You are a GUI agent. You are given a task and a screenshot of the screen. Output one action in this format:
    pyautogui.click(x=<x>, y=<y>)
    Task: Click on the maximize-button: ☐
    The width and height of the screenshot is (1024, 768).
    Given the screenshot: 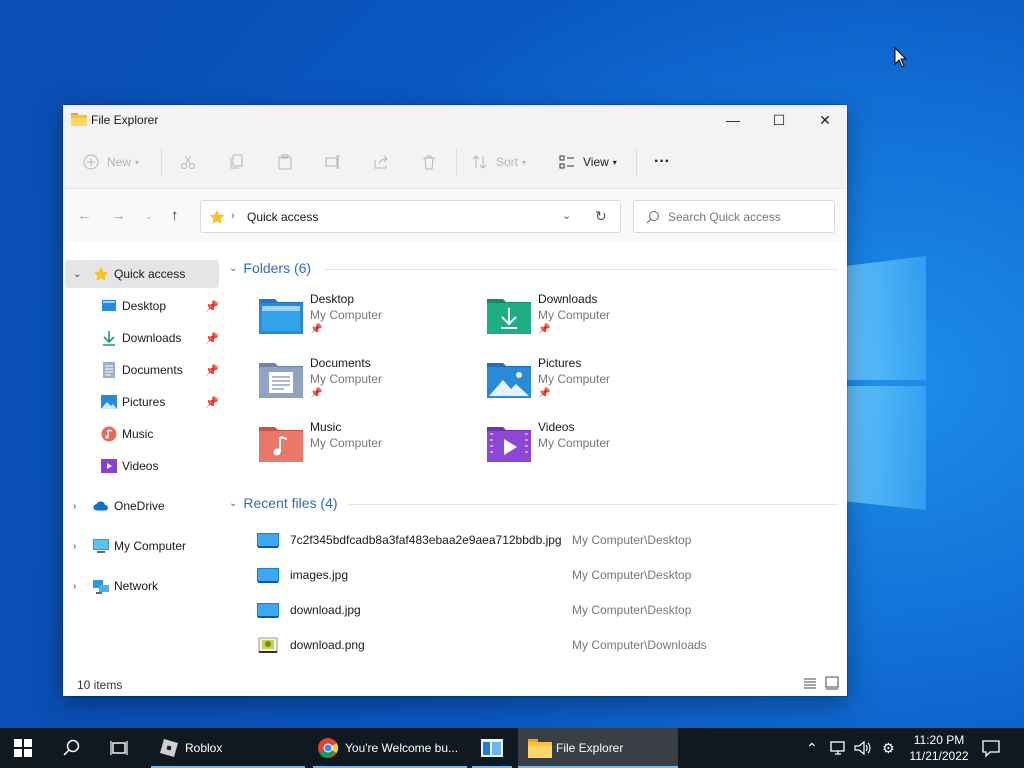 What is the action you would take?
    pyautogui.click(x=779, y=120)
    